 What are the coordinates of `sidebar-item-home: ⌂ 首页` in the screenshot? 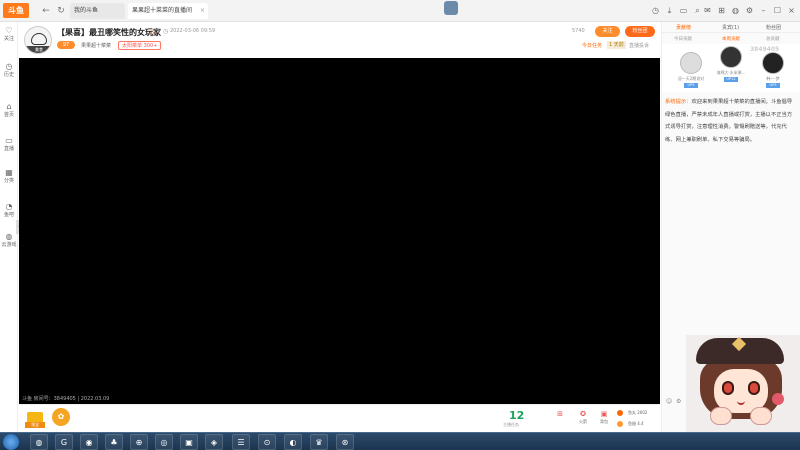 It's located at (9, 114).